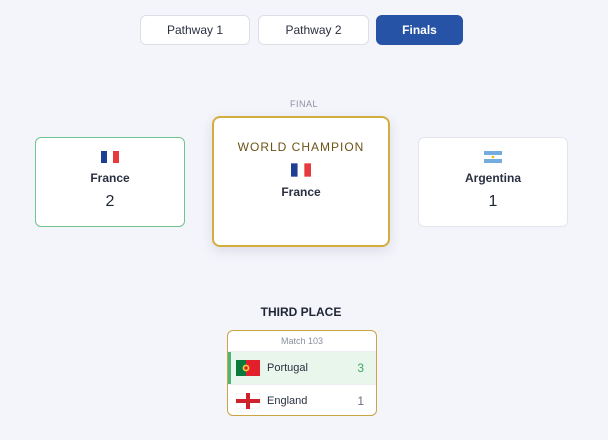  What do you see at coordinates (360, 400) in the screenshot?
I see `match-row-score: 1` at bounding box center [360, 400].